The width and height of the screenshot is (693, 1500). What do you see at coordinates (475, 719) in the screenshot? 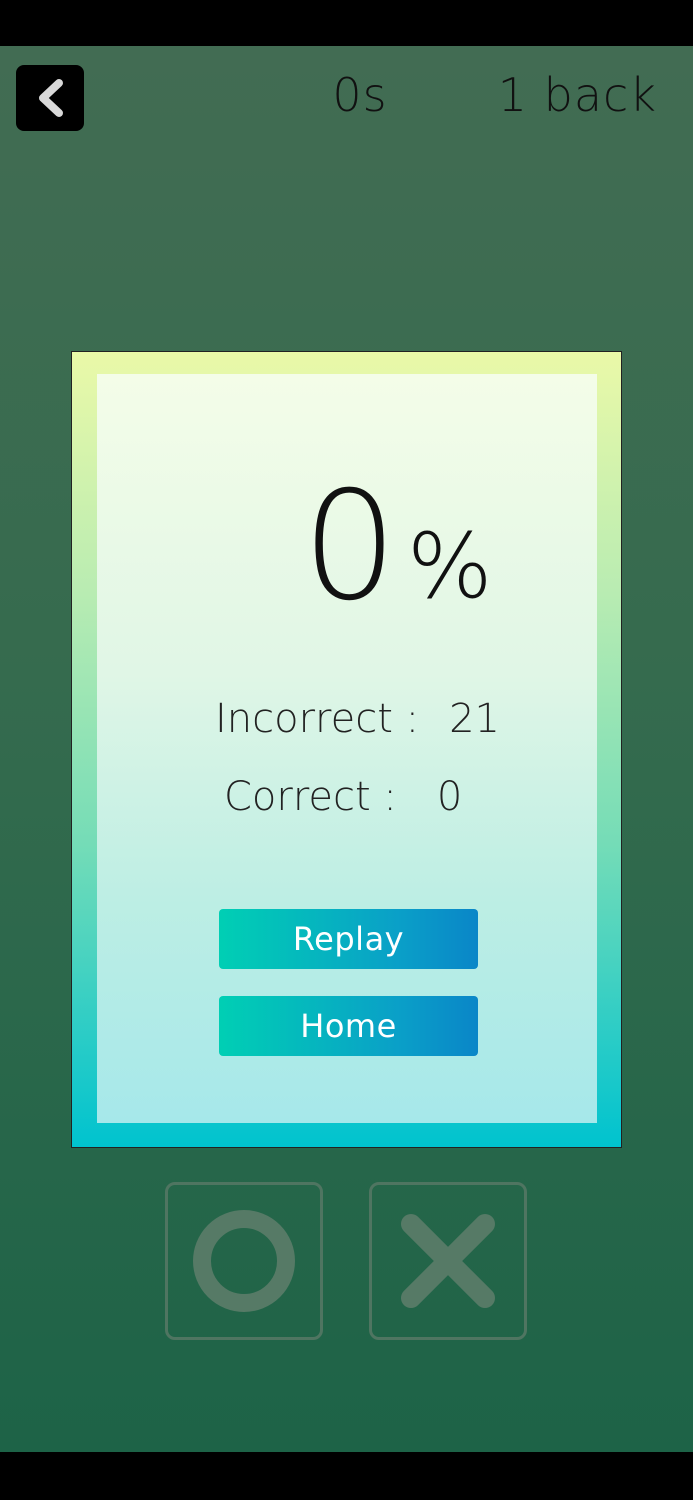
I see `incorrect-value: 21` at bounding box center [475, 719].